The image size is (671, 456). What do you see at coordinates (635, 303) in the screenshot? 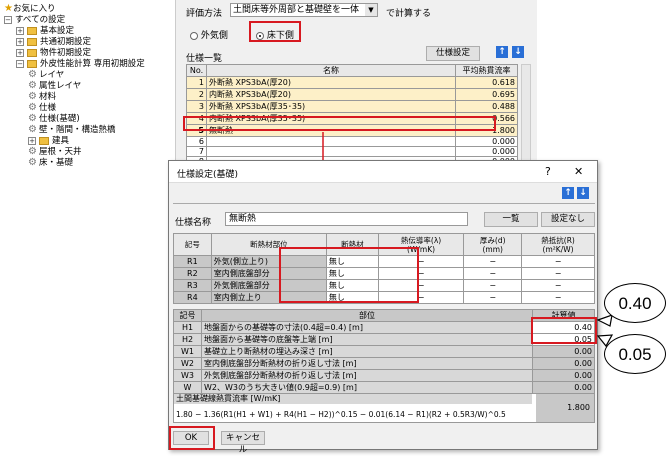
I see `callout-value-a: 0.40` at bounding box center [635, 303].